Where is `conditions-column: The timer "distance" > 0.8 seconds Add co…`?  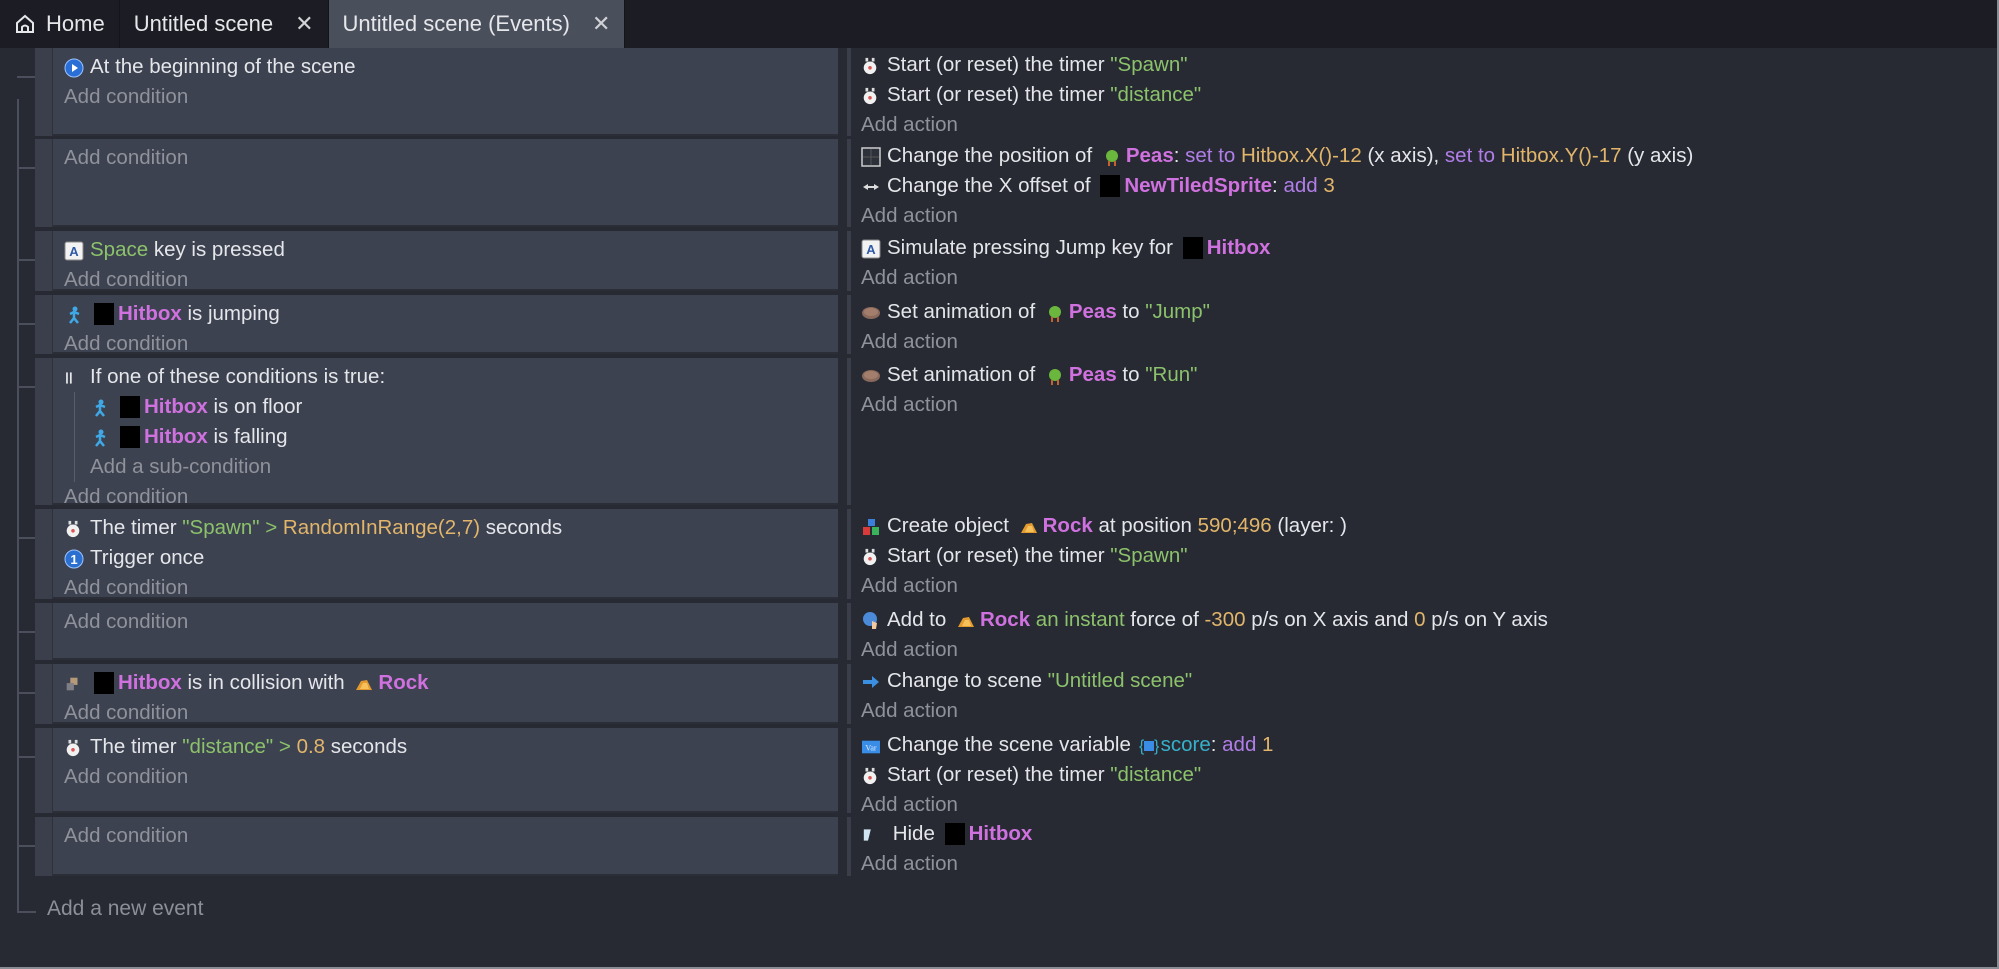
conditions-column: The timer "distance" > 0.8 seconds Add co… is located at coordinates (445, 770).